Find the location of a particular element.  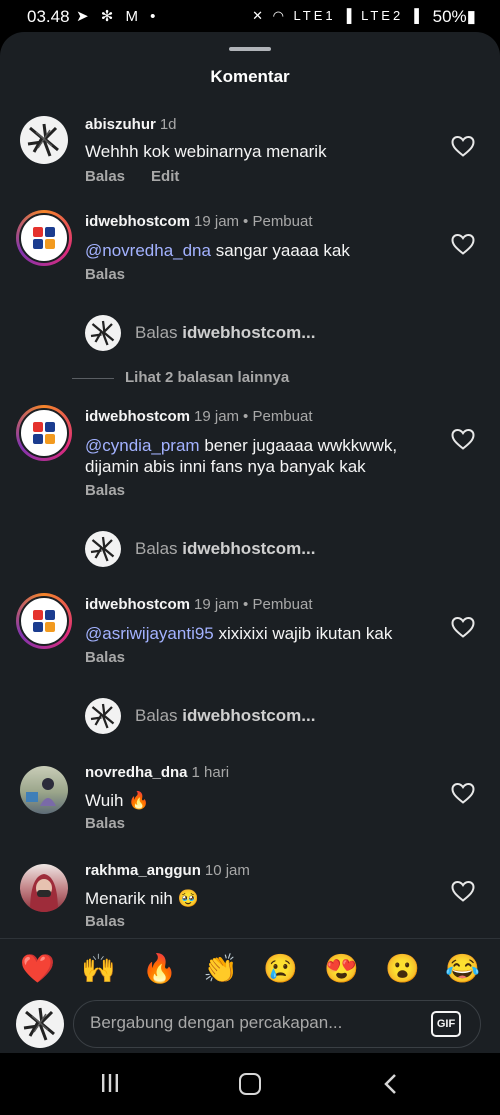

edit-button: Edit is located at coordinates (165, 176).